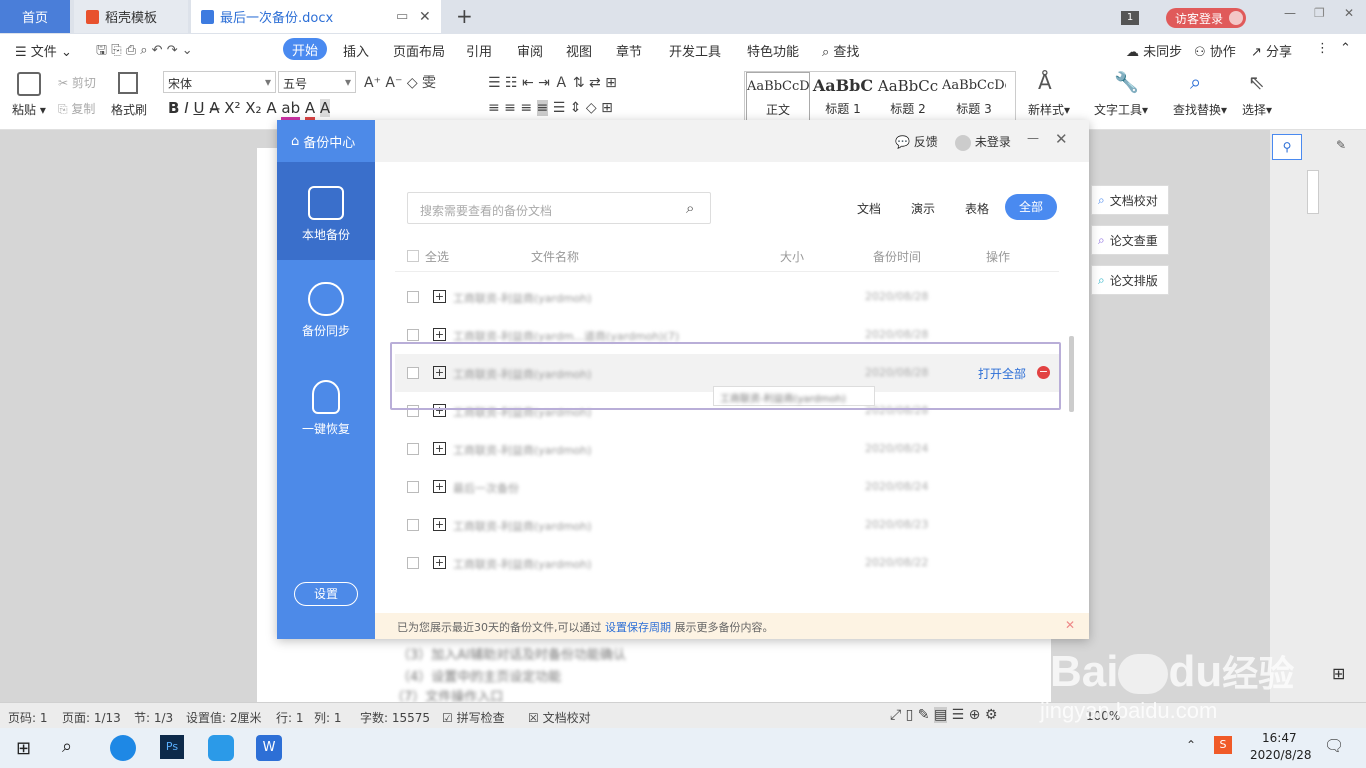 The width and height of the screenshot is (1366, 768). I want to click on font-family-select: 宋体 ▾, so click(219, 82).